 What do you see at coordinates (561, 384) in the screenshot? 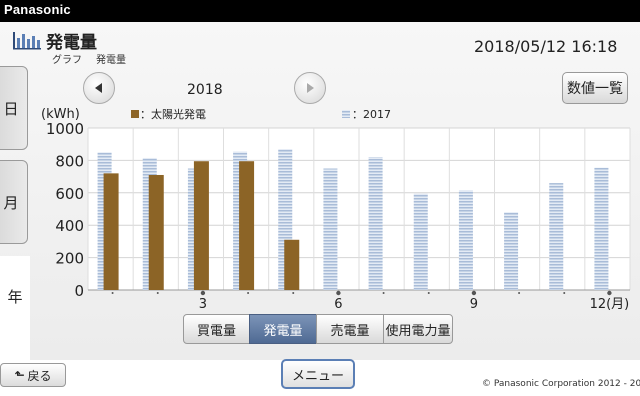
I see `copyright-text: © Panasonic Corporation 2012 - 201` at bounding box center [561, 384].